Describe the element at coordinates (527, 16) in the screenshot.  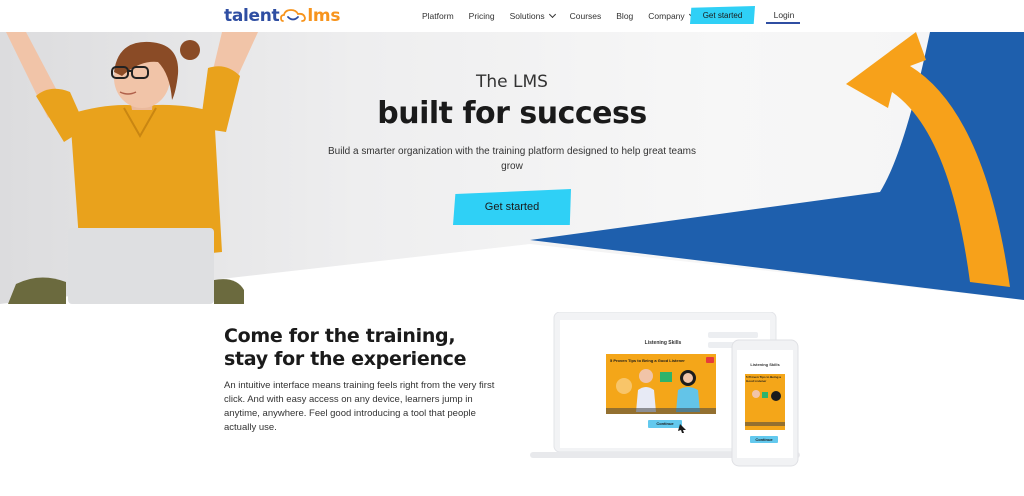
I see `nav-item-label: Solutions` at that location.